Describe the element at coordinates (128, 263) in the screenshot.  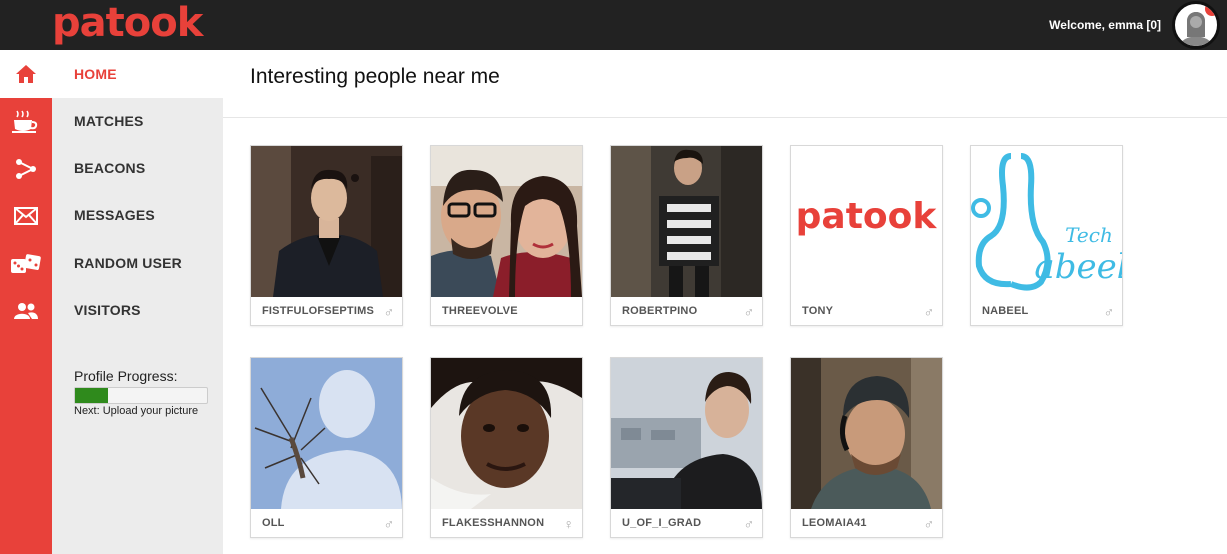
I see `sidebar-item-random-user: RANDOM USER` at that location.